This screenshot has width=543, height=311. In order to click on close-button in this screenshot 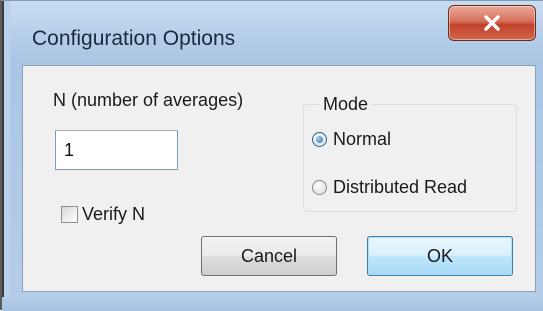, I will do `click(492, 23)`.